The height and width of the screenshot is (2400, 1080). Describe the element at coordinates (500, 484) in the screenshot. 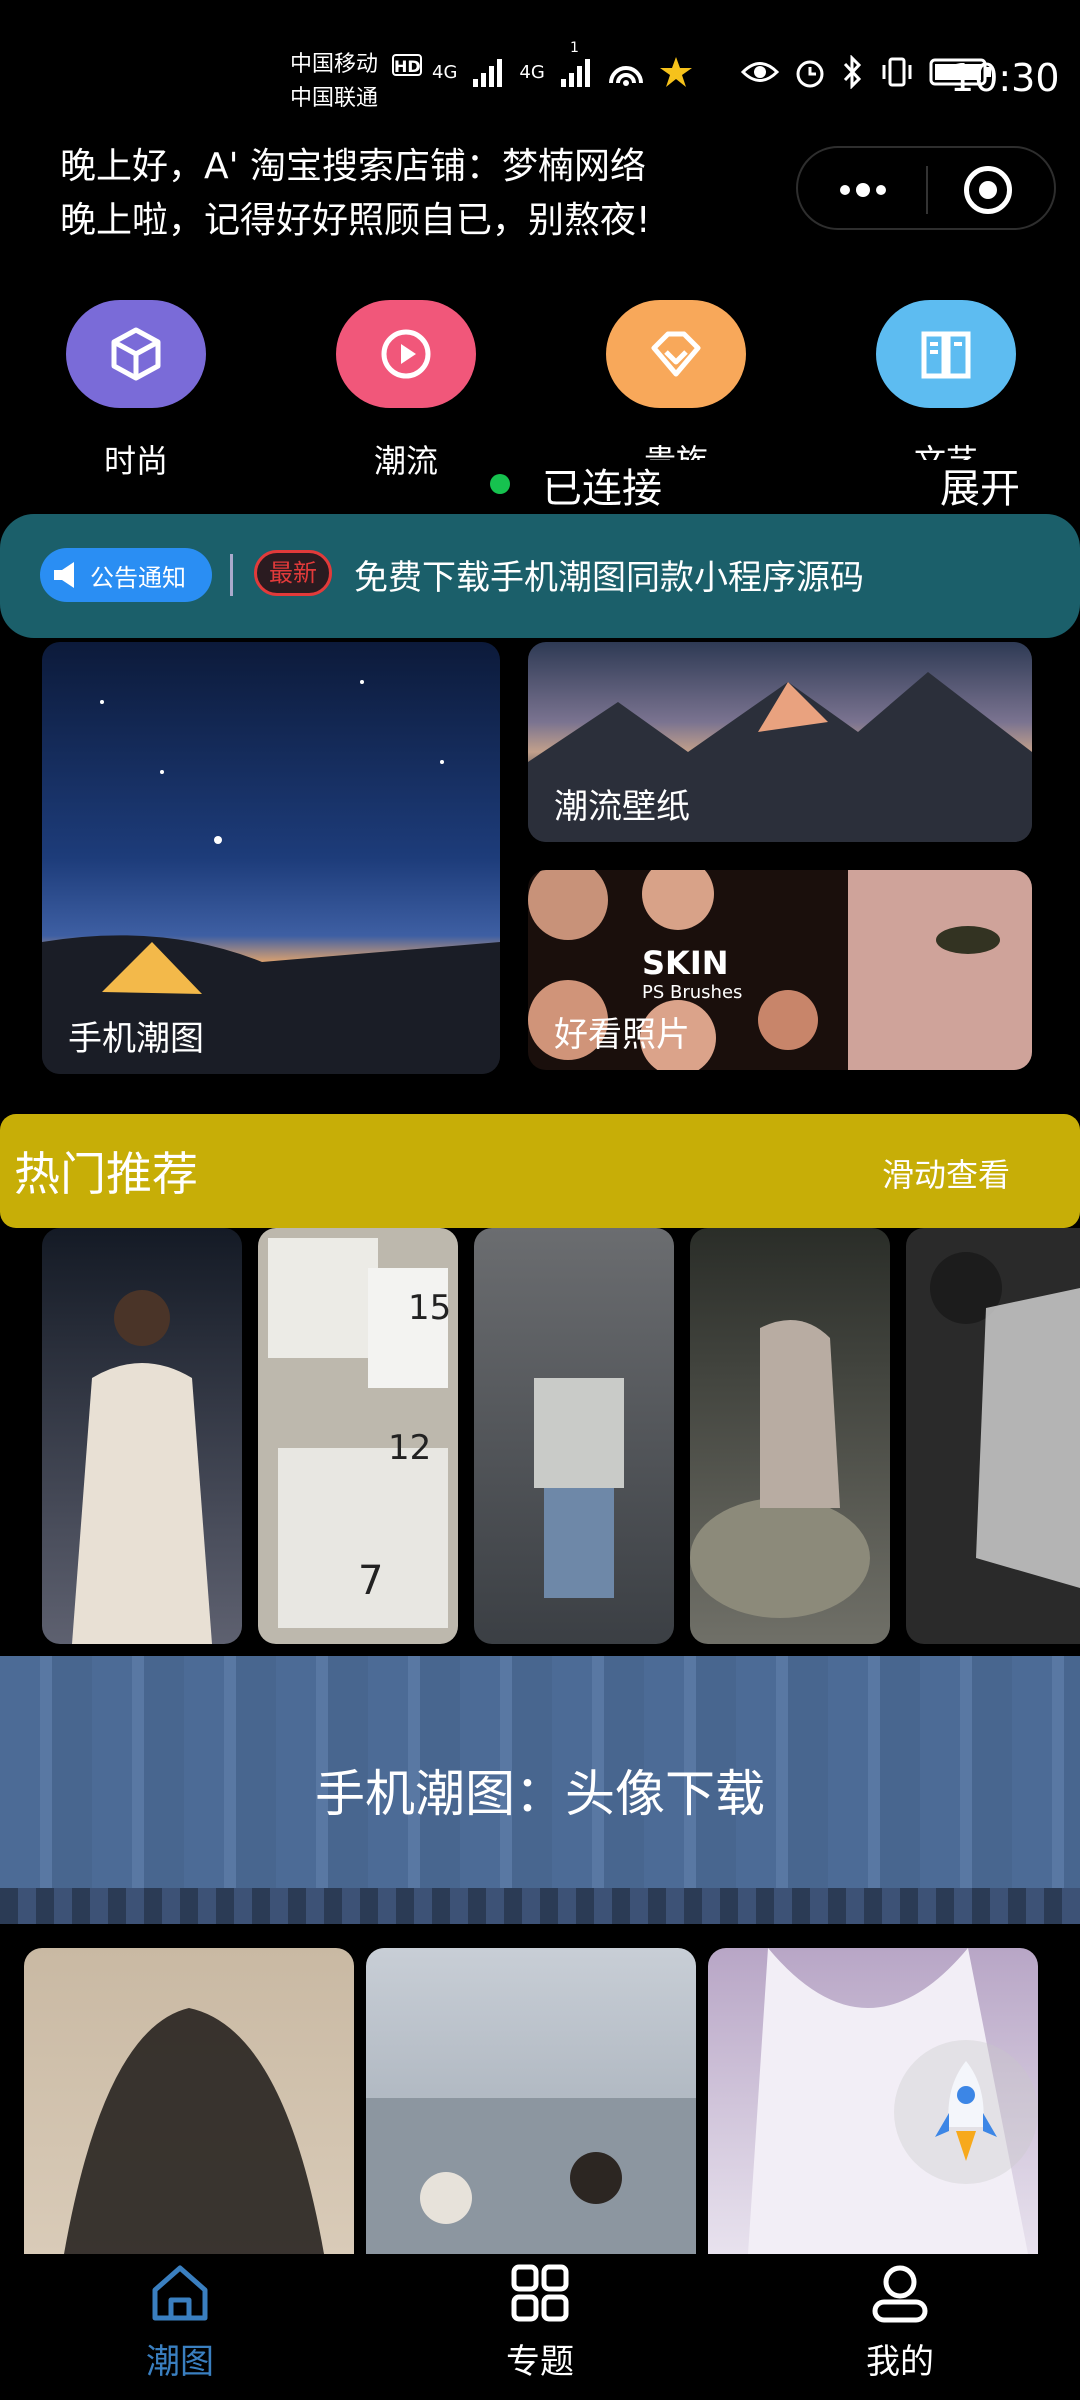

I see `connected-status-dot` at that location.